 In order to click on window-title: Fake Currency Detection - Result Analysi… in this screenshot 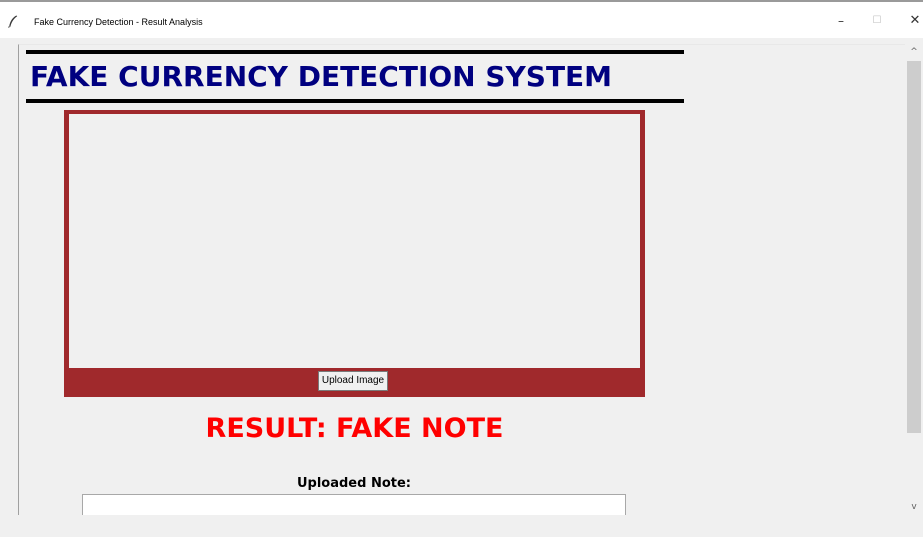, I will do `click(118, 22)`.